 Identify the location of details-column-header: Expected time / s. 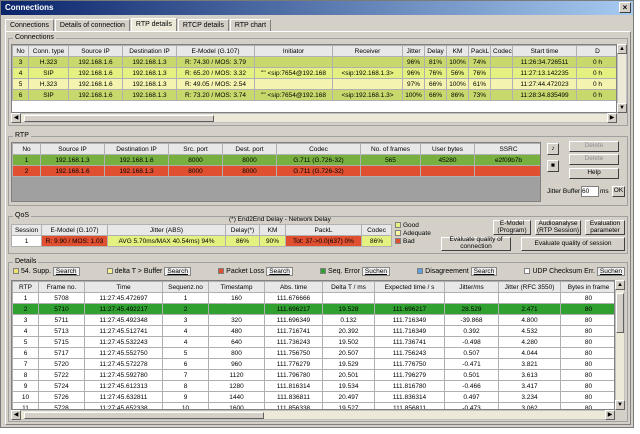
(409, 287).